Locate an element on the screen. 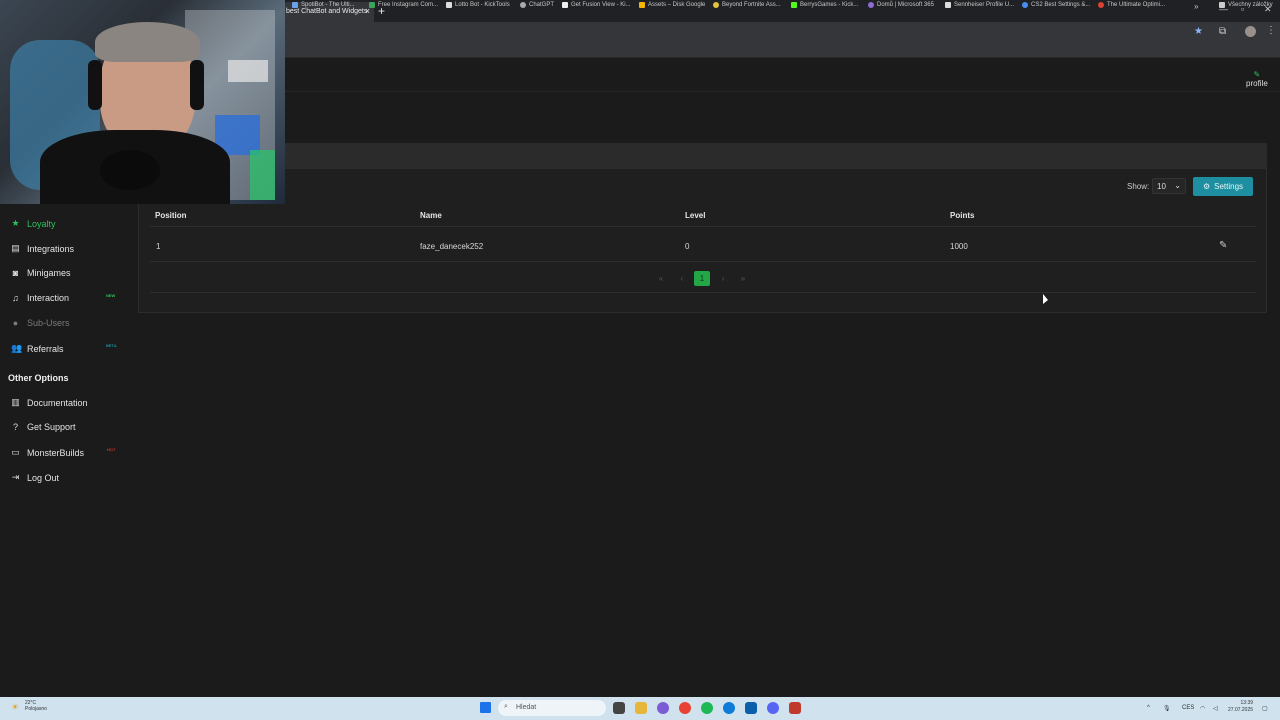 Image resolution: width=1280 pixels, height=720 pixels. users-icon: 👥 is located at coordinates (17, 348).